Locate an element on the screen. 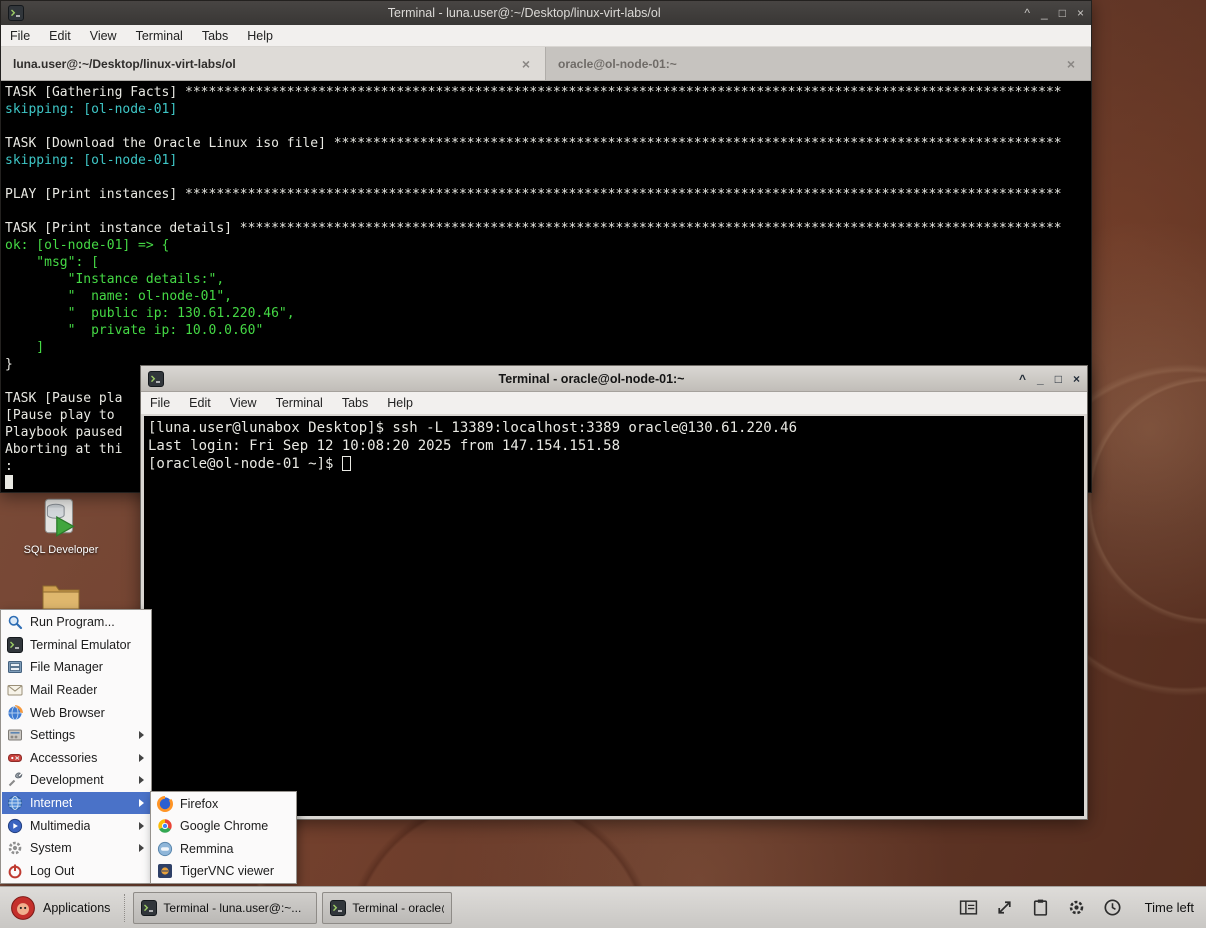 Image resolution: width=1206 pixels, height=928 pixels. desktop-icon-label: SQL Developer is located at coordinates (61, 550).